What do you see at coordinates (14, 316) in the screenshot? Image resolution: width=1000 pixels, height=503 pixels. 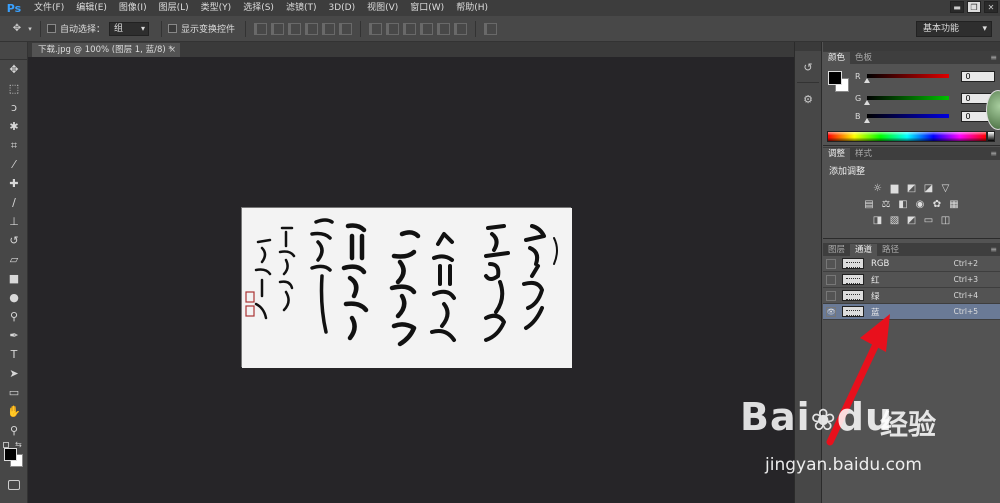 I see `dodge-tool-icon: ⚲` at bounding box center [14, 316].